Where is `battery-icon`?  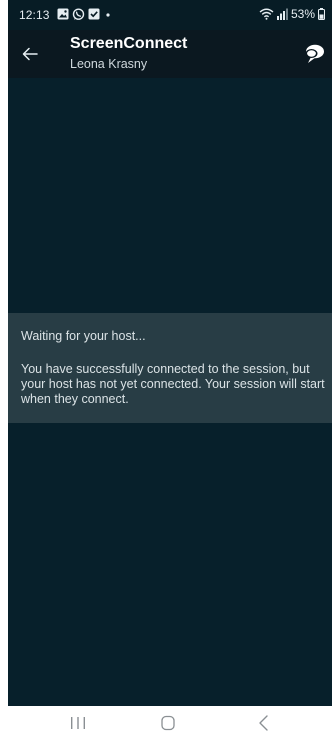
battery-icon is located at coordinates (321, 14).